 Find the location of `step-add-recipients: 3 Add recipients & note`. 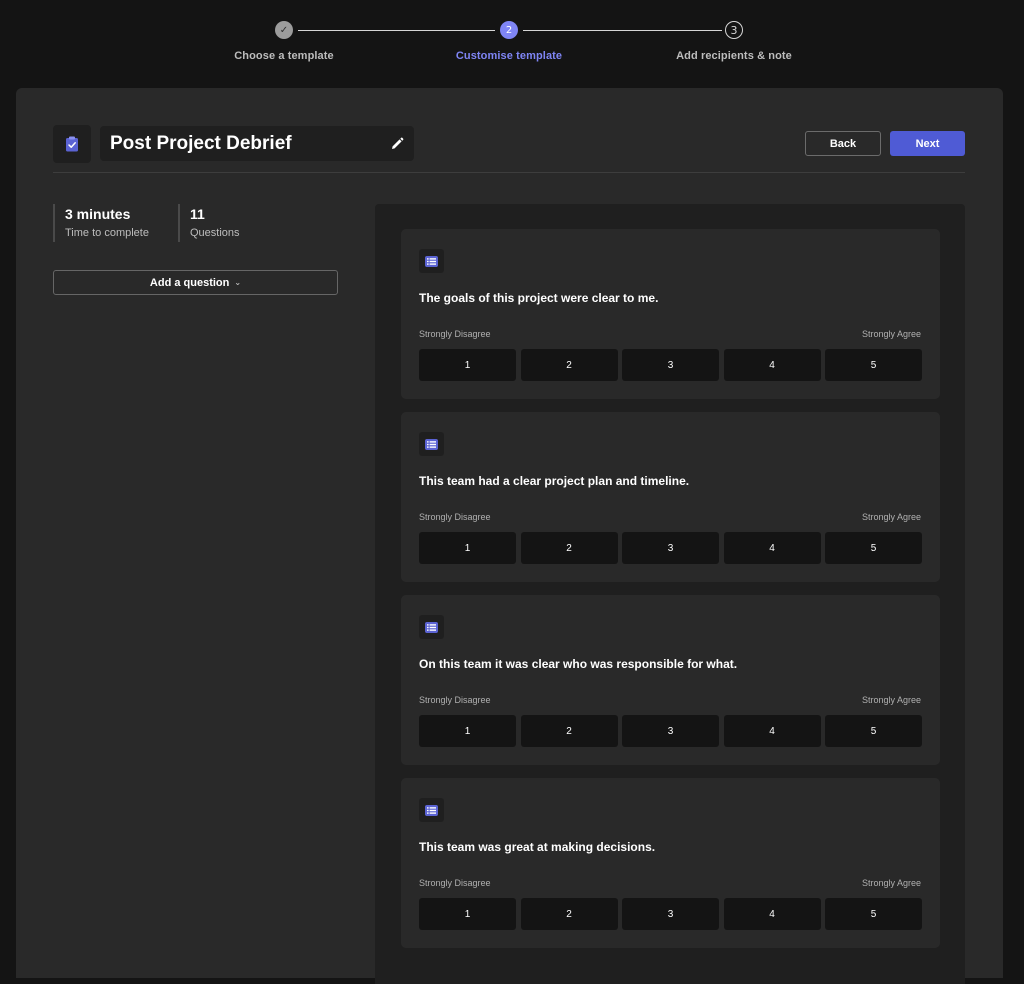

step-add-recipients: 3 Add recipients & note is located at coordinates (734, 41).